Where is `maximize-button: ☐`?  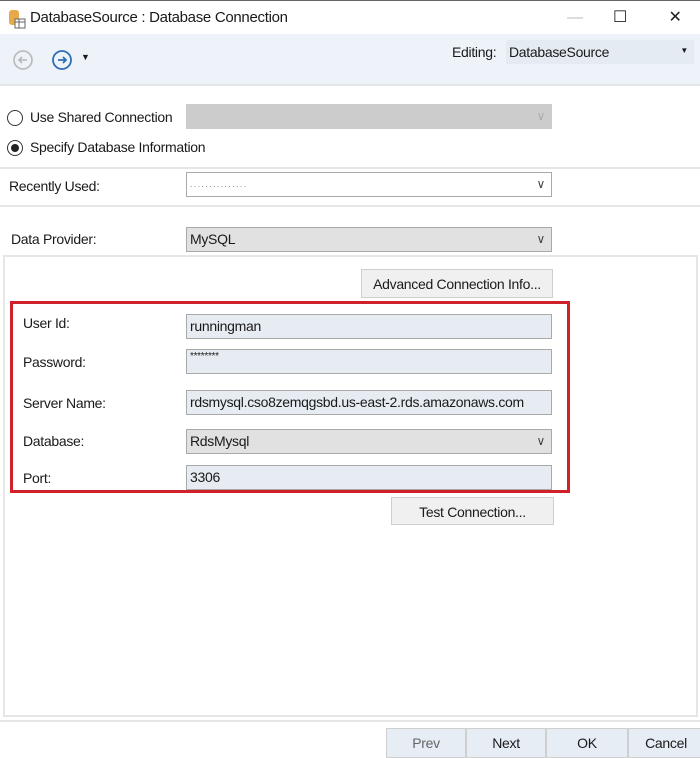 maximize-button: ☐ is located at coordinates (620, 18).